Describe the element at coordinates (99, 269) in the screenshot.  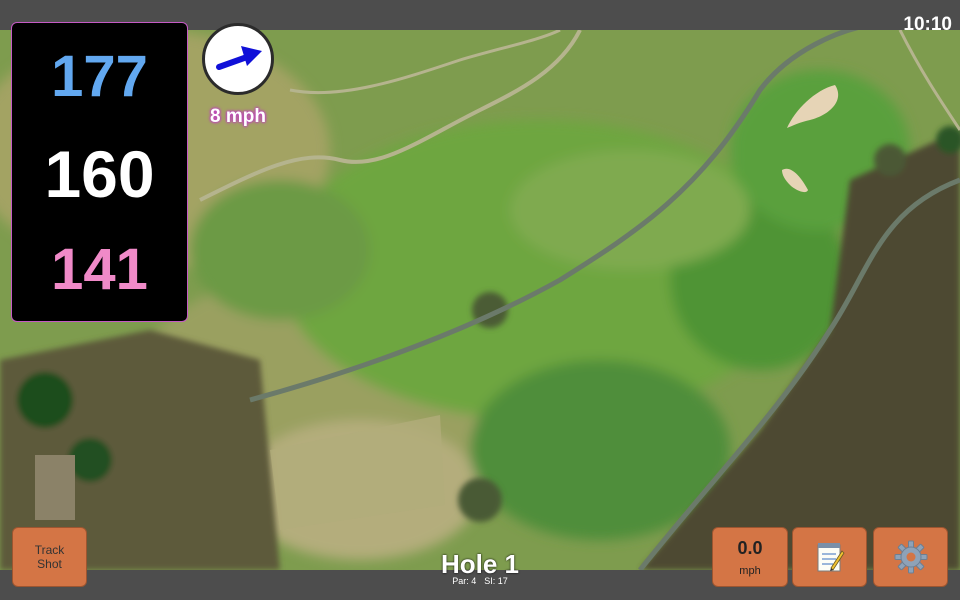
I see `distance-front: 141` at that location.